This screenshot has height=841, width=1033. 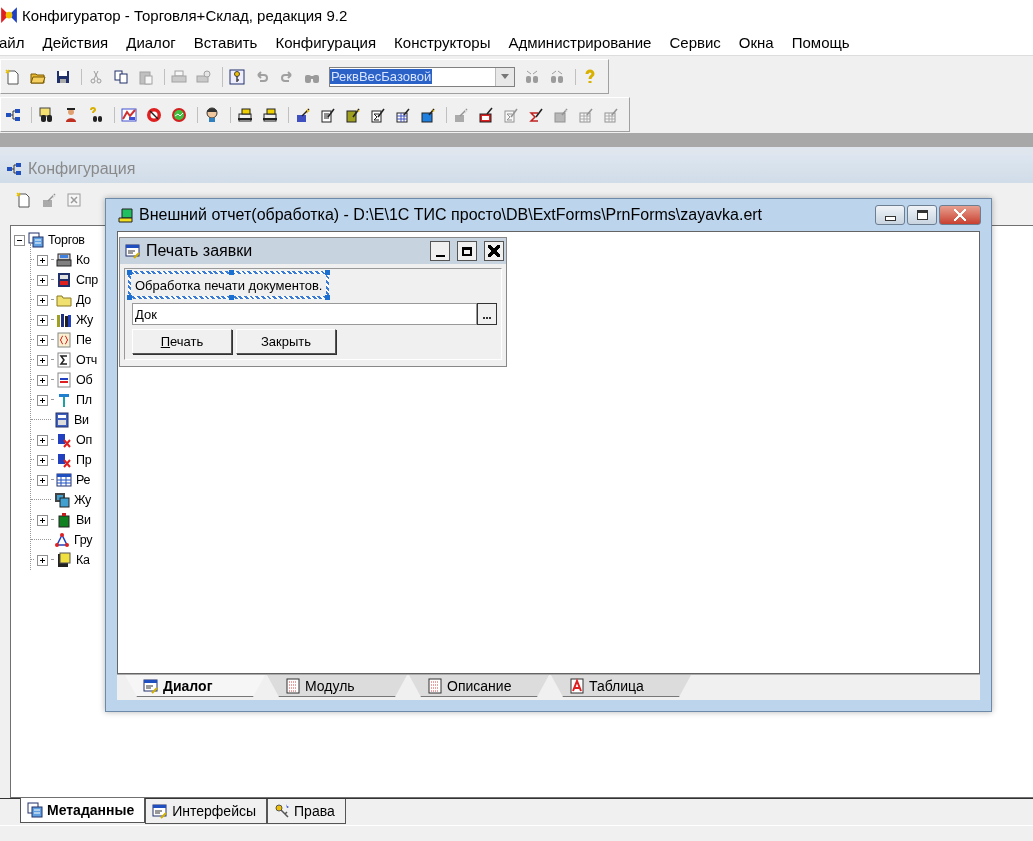 What do you see at coordinates (304, 314) in the screenshot?
I see `document-field: Док` at bounding box center [304, 314].